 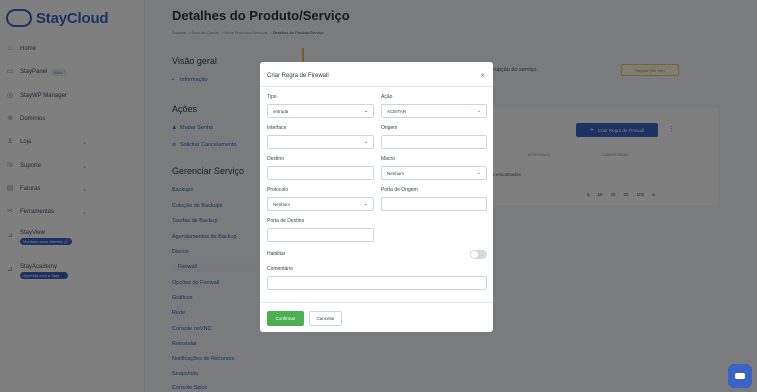 I want to click on interface-select: ⌄, so click(x=320, y=142).